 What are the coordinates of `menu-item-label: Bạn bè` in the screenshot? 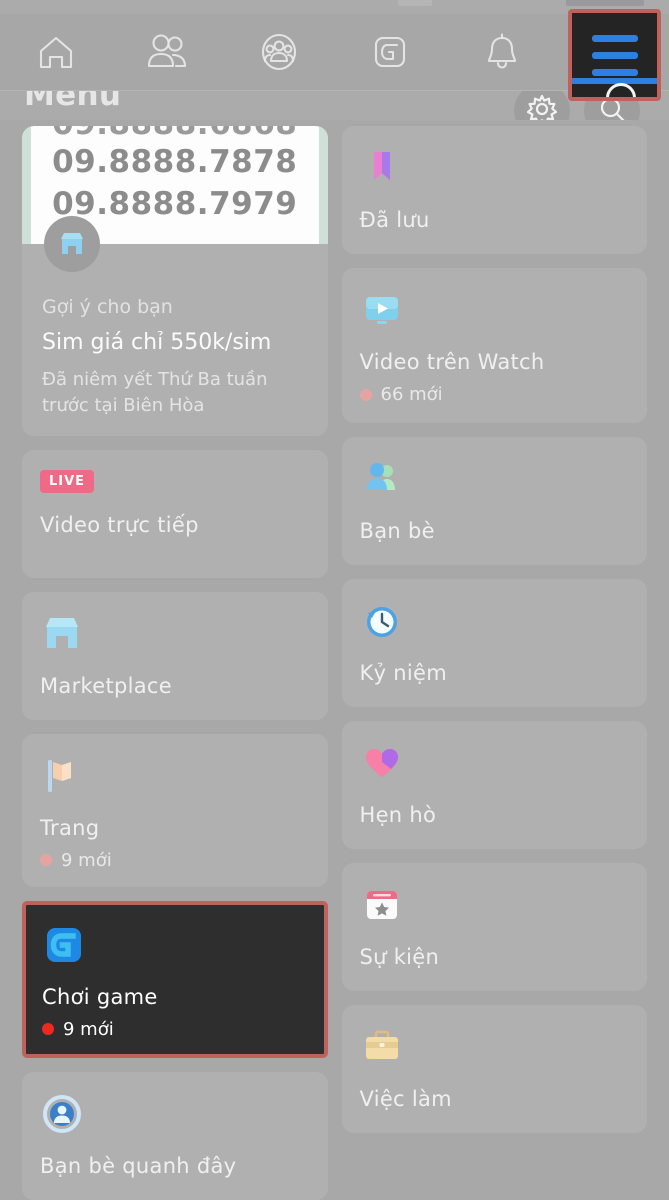 It's located at (397, 531).